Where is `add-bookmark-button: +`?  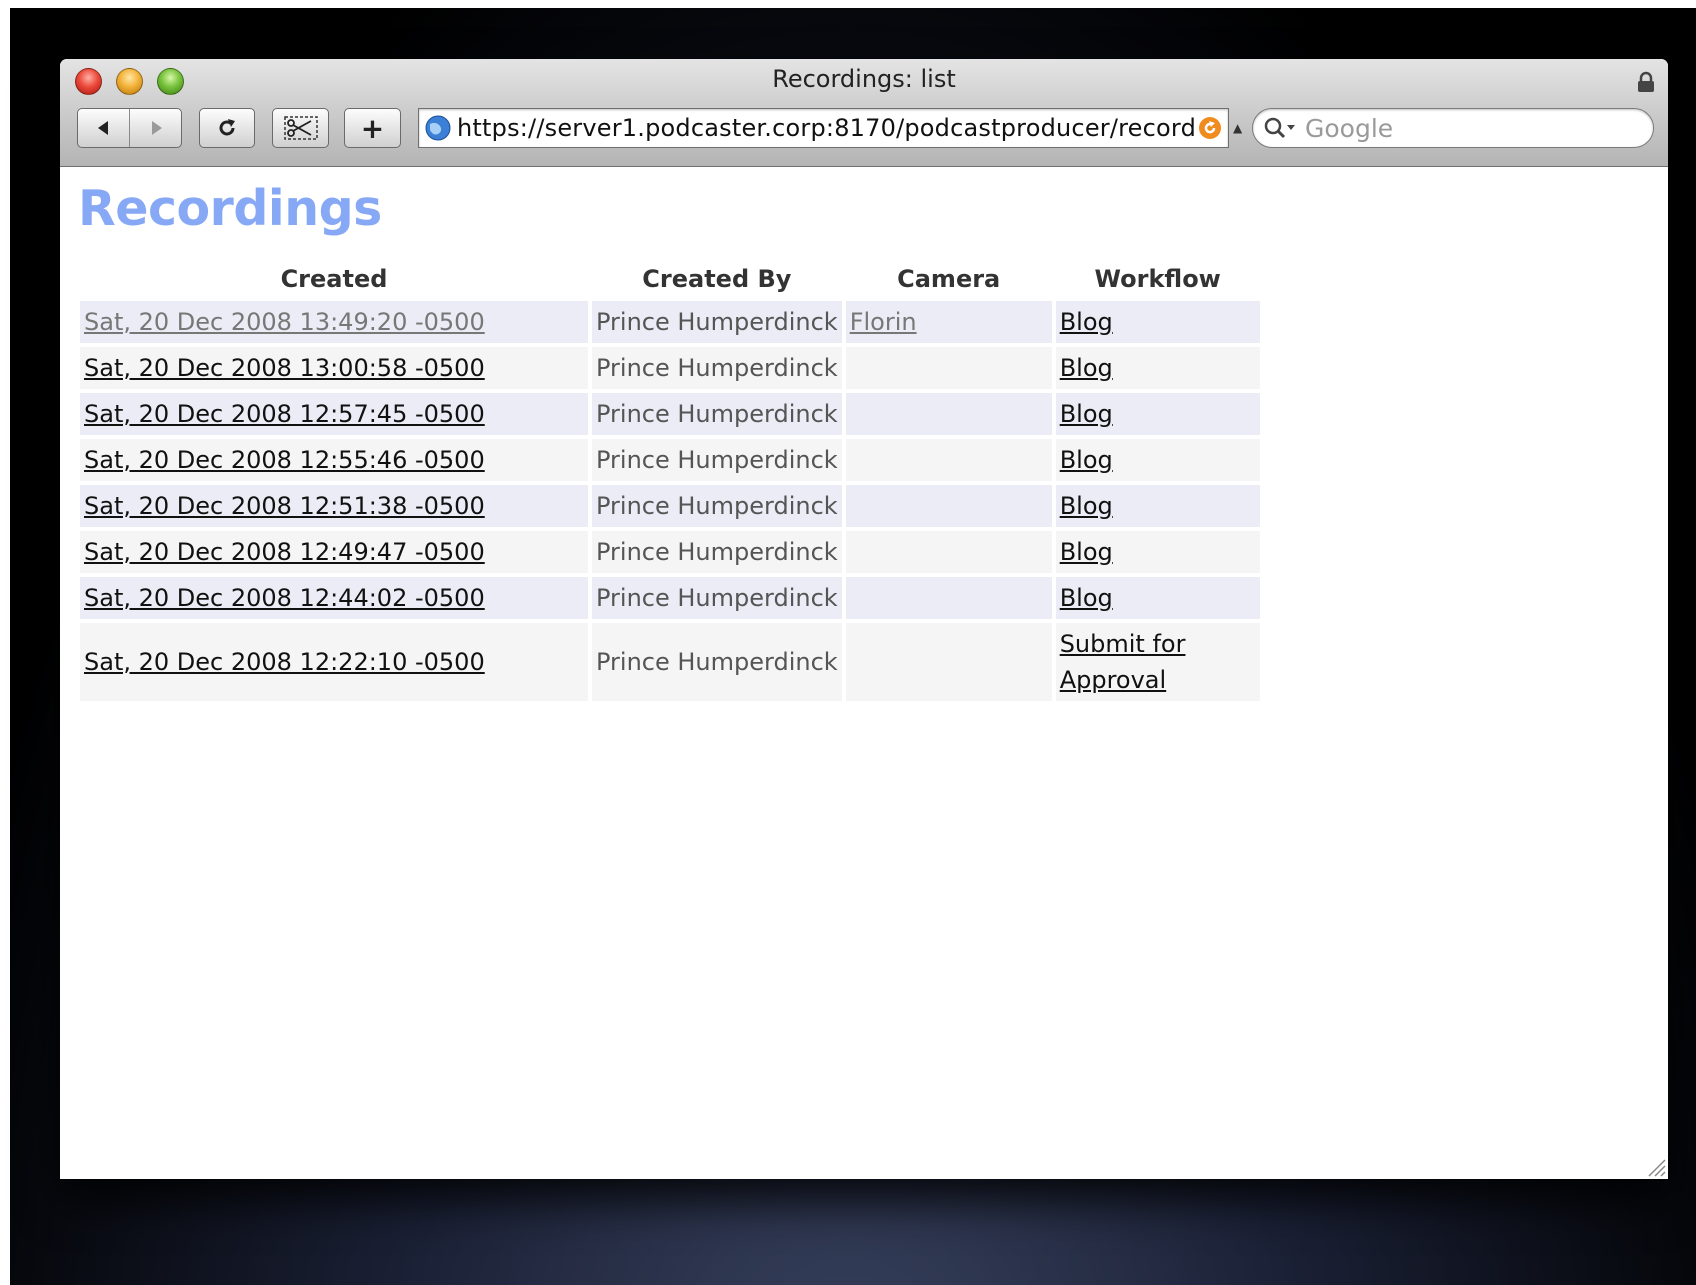 add-bookmark-button: + is located at coordinates (372, 128).